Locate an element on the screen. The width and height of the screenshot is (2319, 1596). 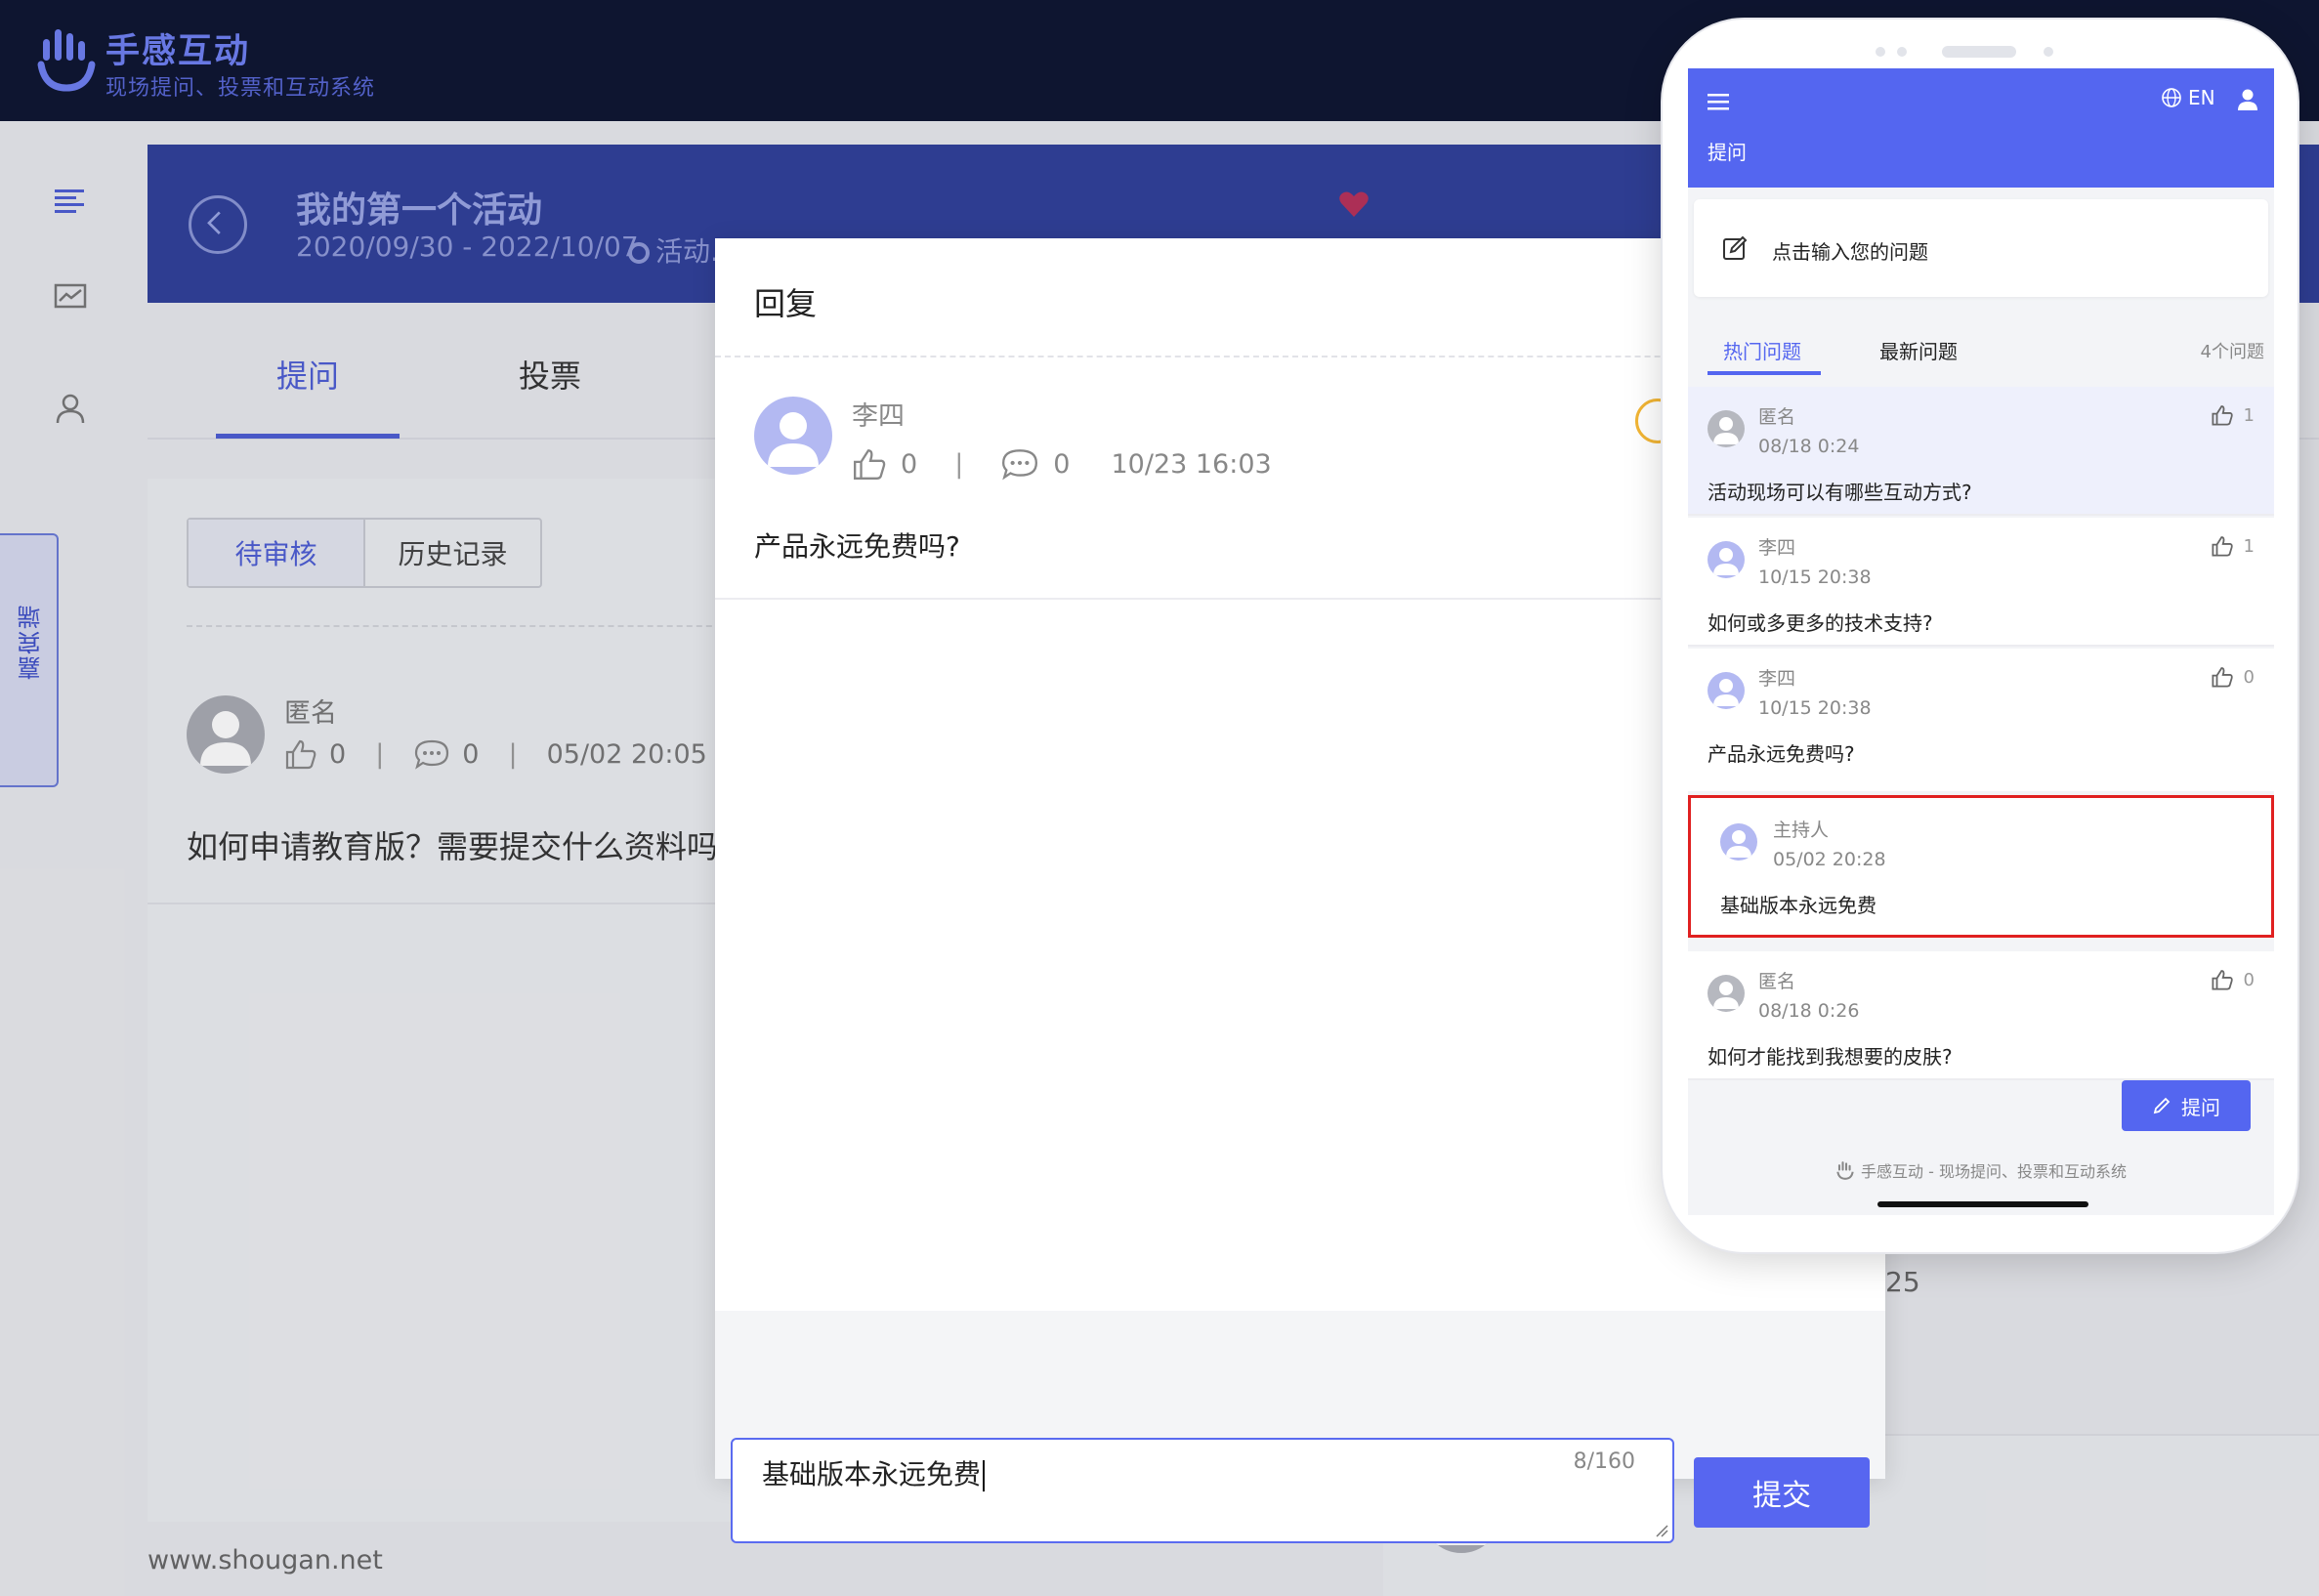
reply-footer: 基础版本永远免费 8/160 提交 is located at coordinates (1300, 1427).